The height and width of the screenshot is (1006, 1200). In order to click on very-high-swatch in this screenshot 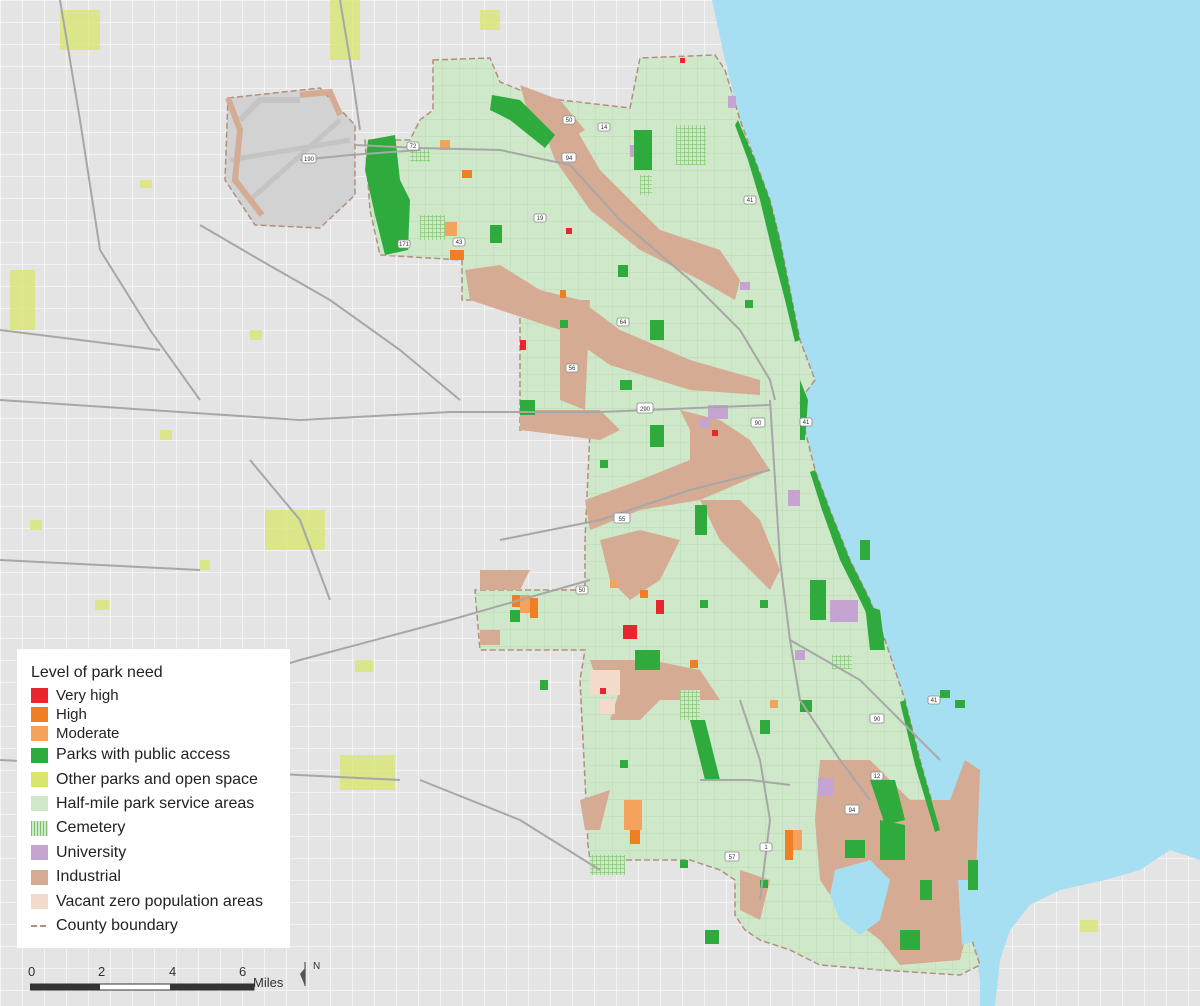, I will do `click(39, 695)`.